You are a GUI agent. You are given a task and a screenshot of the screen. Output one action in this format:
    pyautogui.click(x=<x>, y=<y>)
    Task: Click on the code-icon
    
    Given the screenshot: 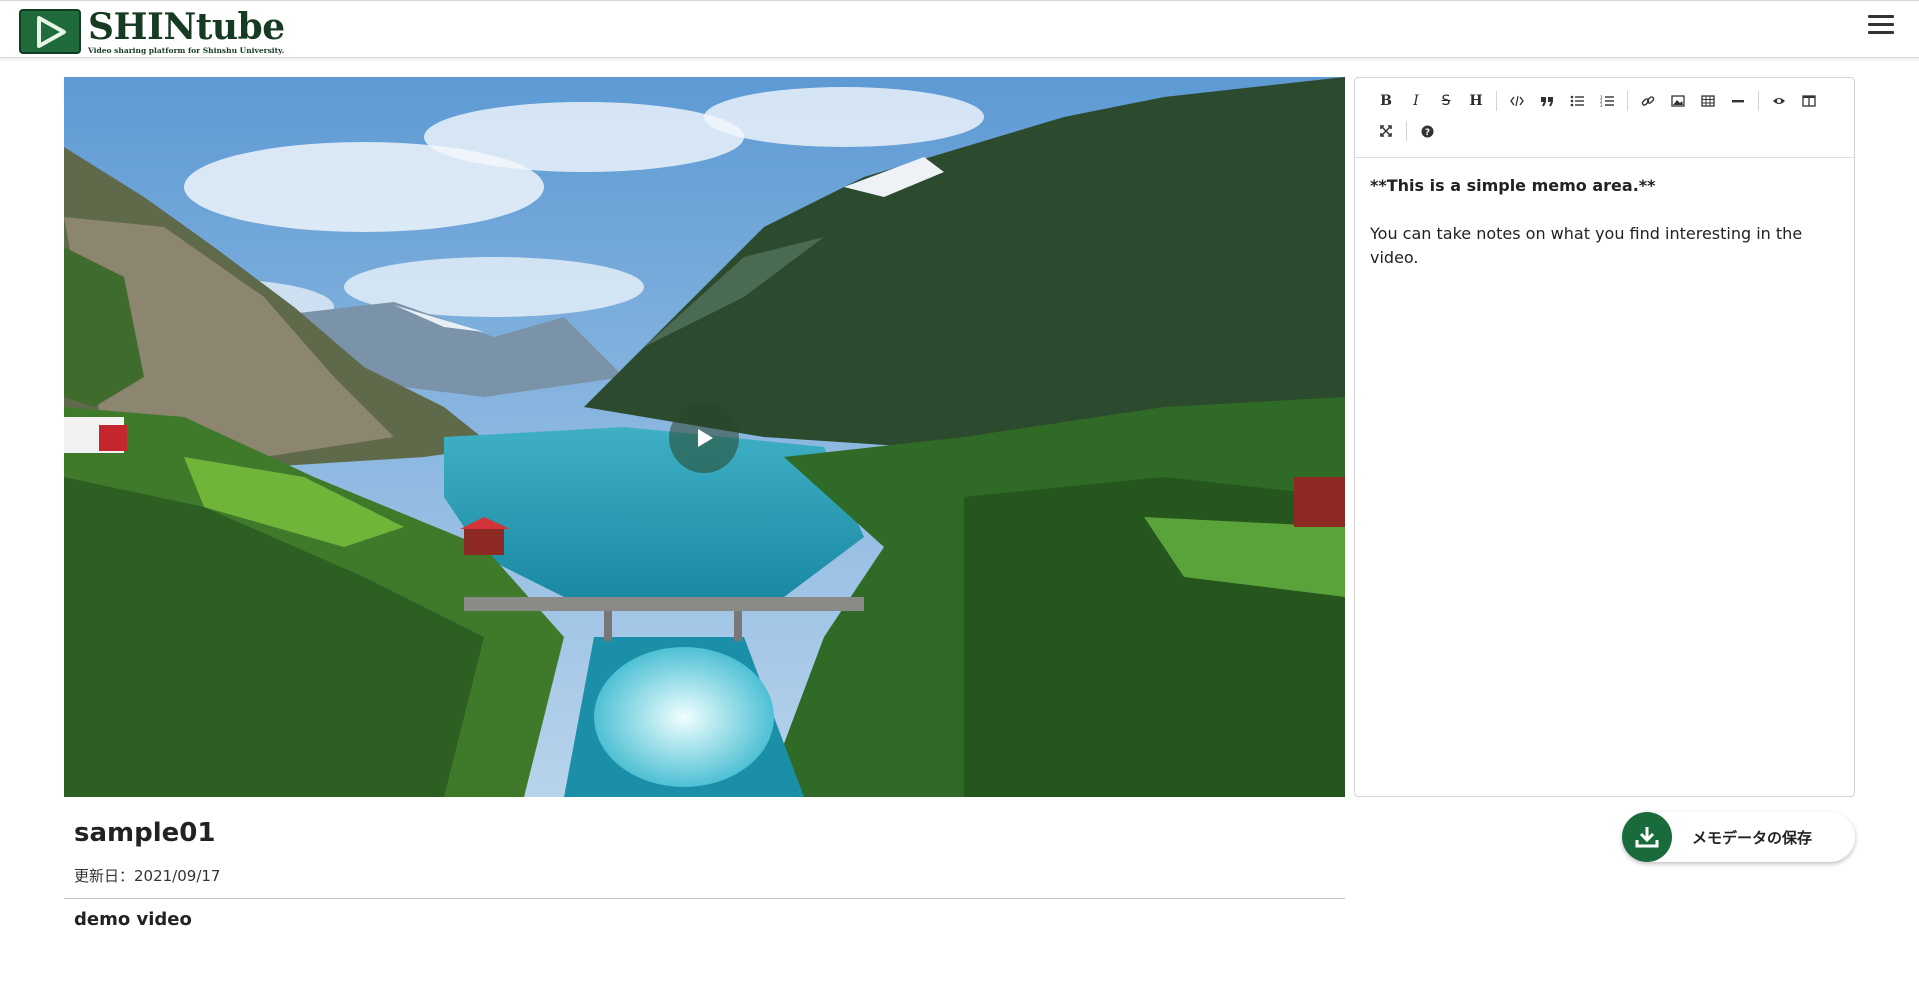 What is the action you would take?
    pyautogui.click(x=1517, y=101)
    